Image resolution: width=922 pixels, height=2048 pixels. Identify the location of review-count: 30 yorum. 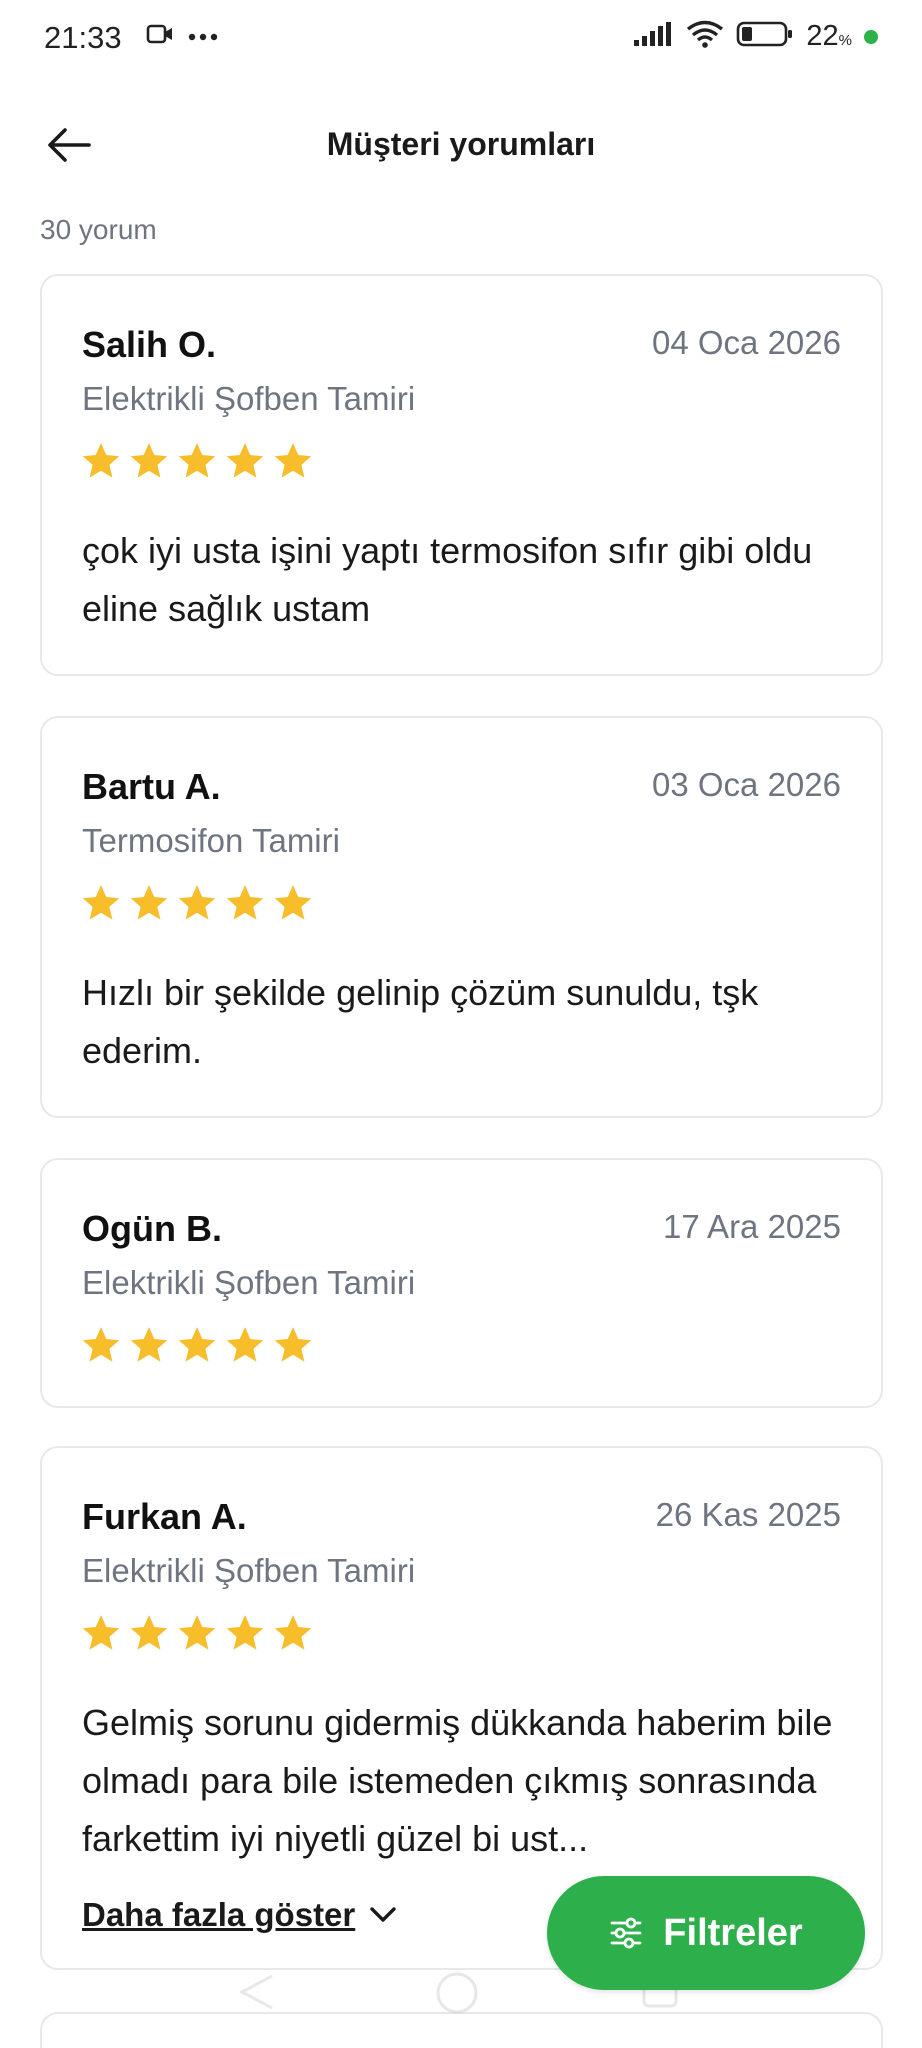
(98, 229).